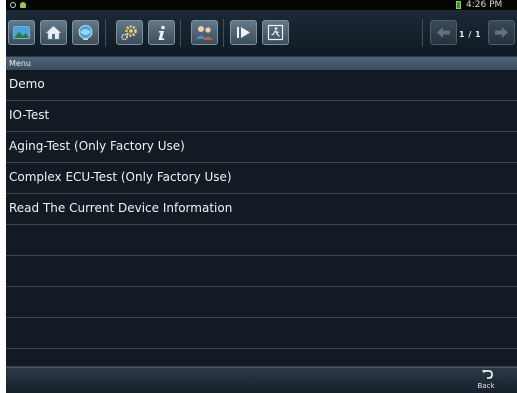  What do you see at coordinates (97, 146) in the screenshot?
I see `menu-item-label: Aging-Test (Only Factory Use)` at bounding box center [97, 146].